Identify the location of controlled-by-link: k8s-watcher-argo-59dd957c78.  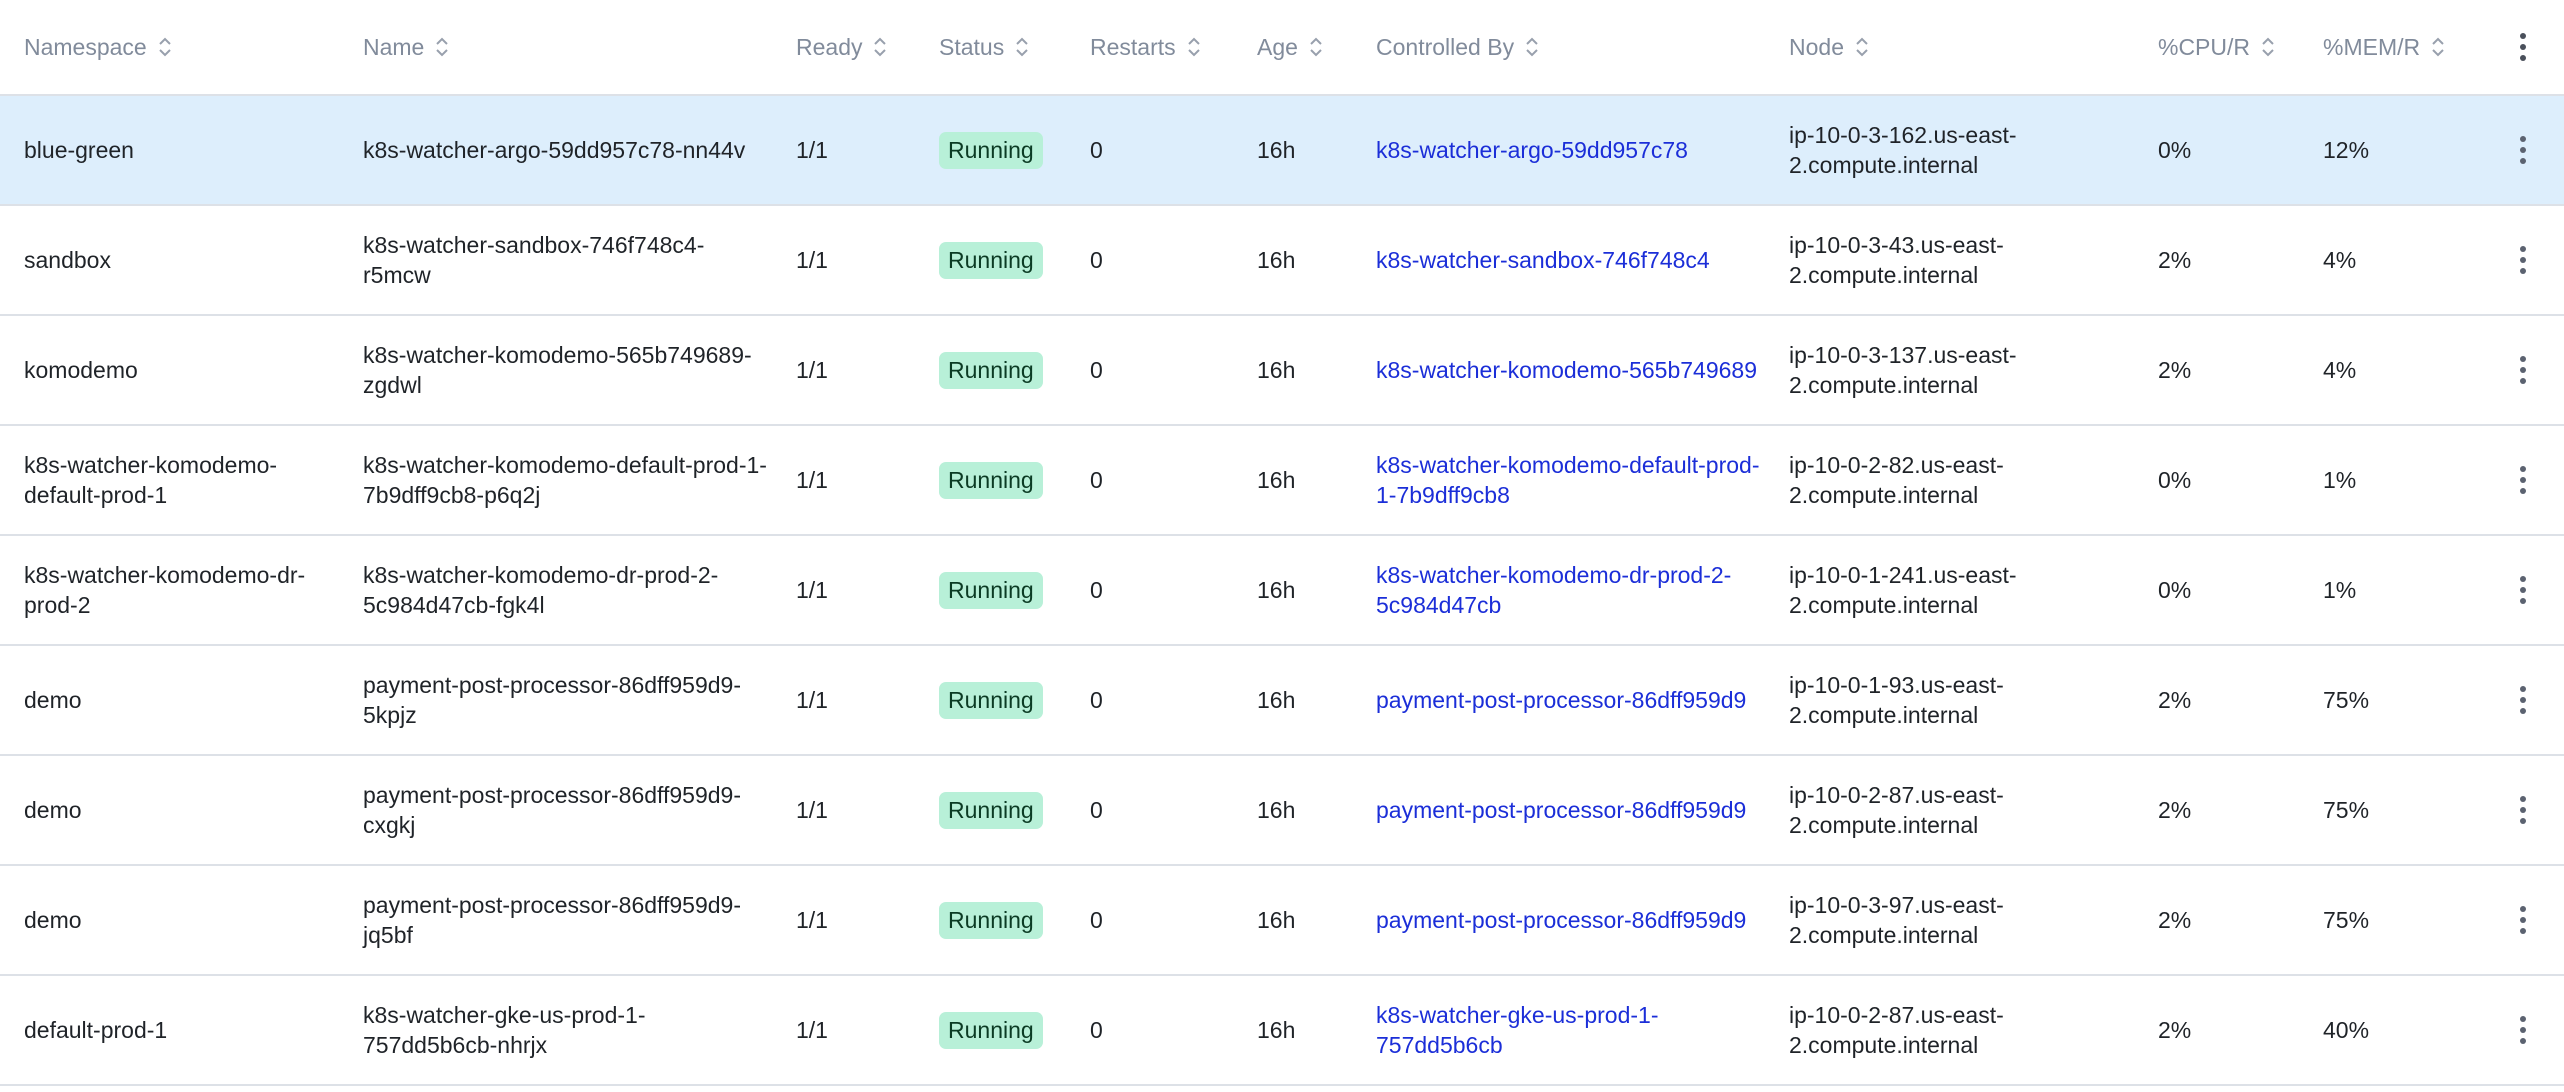
(1532, 150).